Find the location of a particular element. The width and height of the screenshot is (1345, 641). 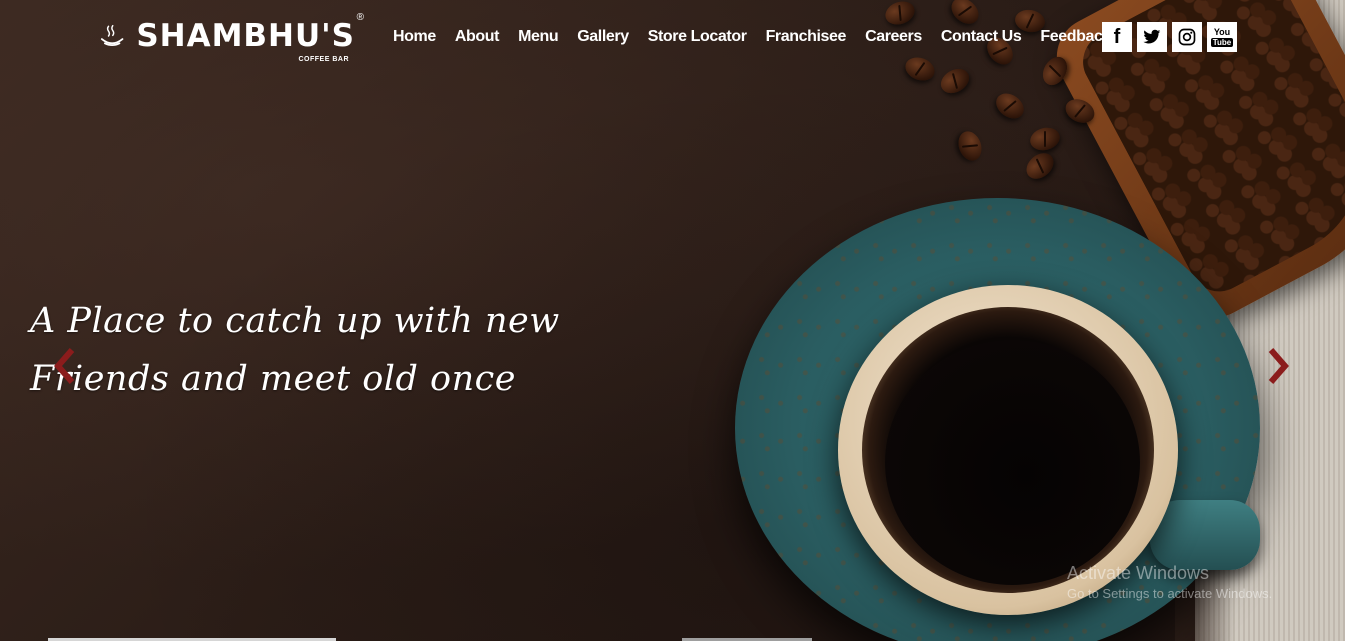

coffee-liquid is located at coordinates (1012, 462).